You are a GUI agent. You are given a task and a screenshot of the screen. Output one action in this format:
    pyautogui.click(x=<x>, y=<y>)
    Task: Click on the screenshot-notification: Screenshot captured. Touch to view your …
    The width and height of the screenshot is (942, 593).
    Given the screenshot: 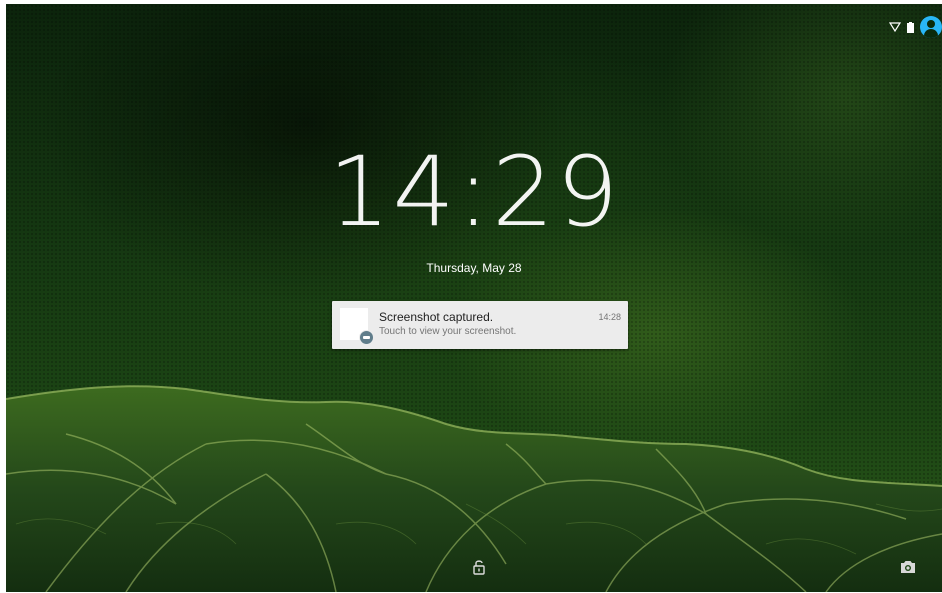 What is the action you would take?
    pyautogui.click(x=480, y=325)
    